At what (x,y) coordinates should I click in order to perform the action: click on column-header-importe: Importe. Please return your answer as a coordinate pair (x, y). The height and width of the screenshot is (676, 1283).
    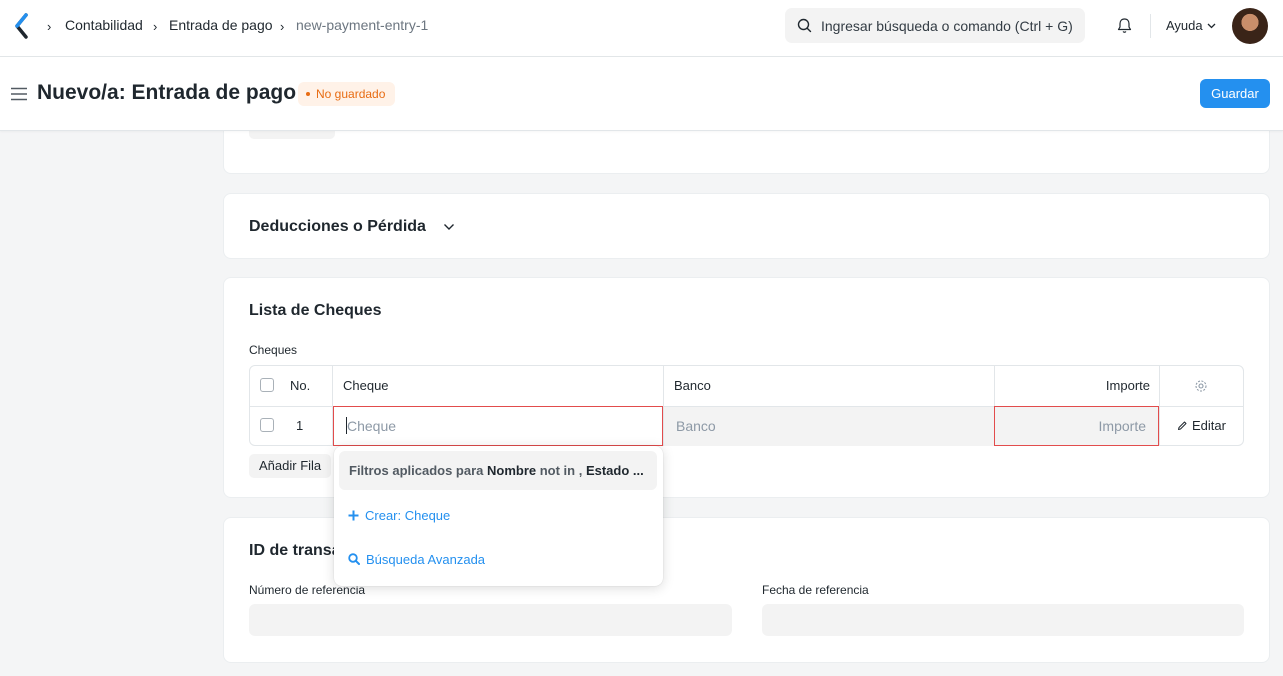
    Looking at the image, I should click on (1127, 385).